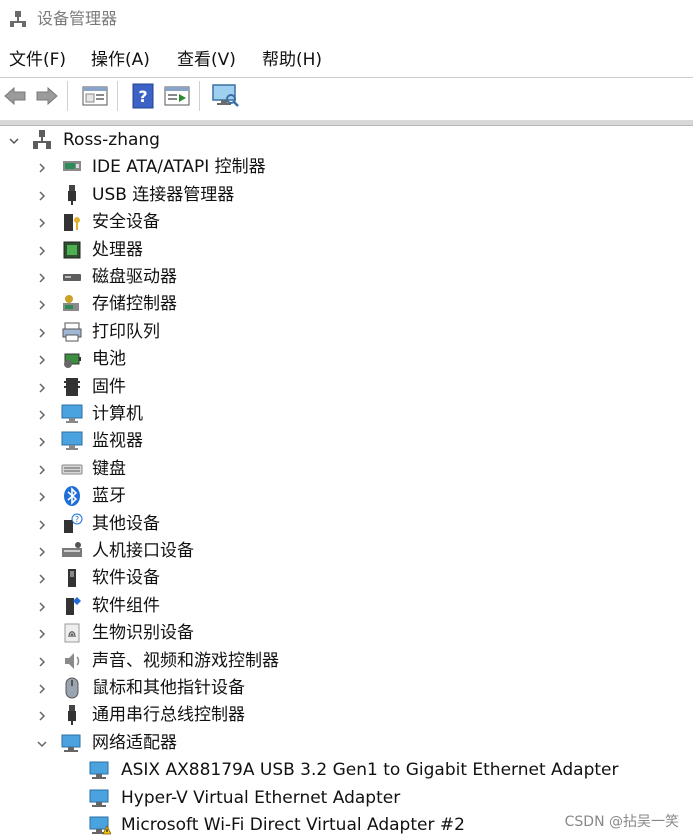  I want to click on tree-category-row: 键盘, so click(346, 469).